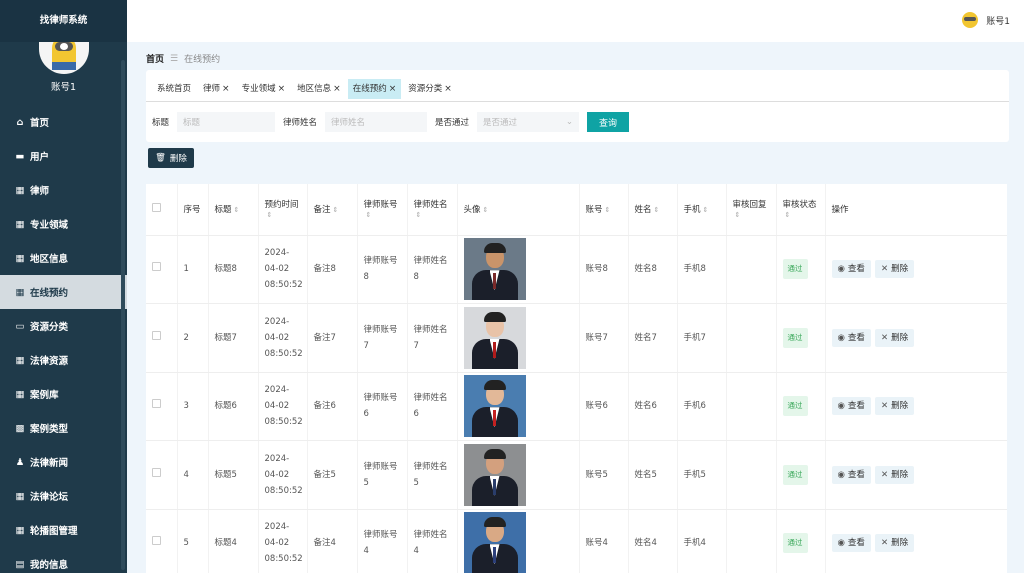 The width and height of the screenshot is (1024, 573). Describe the element at coordinates (751, 338) in the screenshot. I see `cell-reply` at that location.